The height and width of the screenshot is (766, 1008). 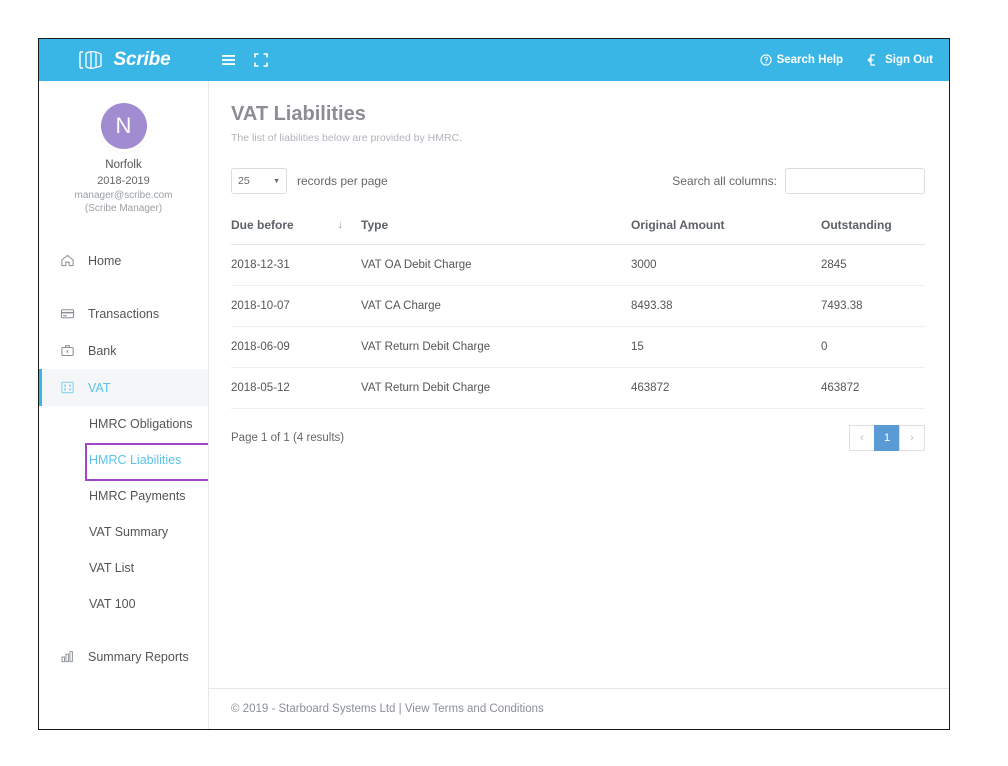 What do you see at coordinates (123, 126) in the screenshot?
I see `avatar: N` at bounding box center [123, 126].